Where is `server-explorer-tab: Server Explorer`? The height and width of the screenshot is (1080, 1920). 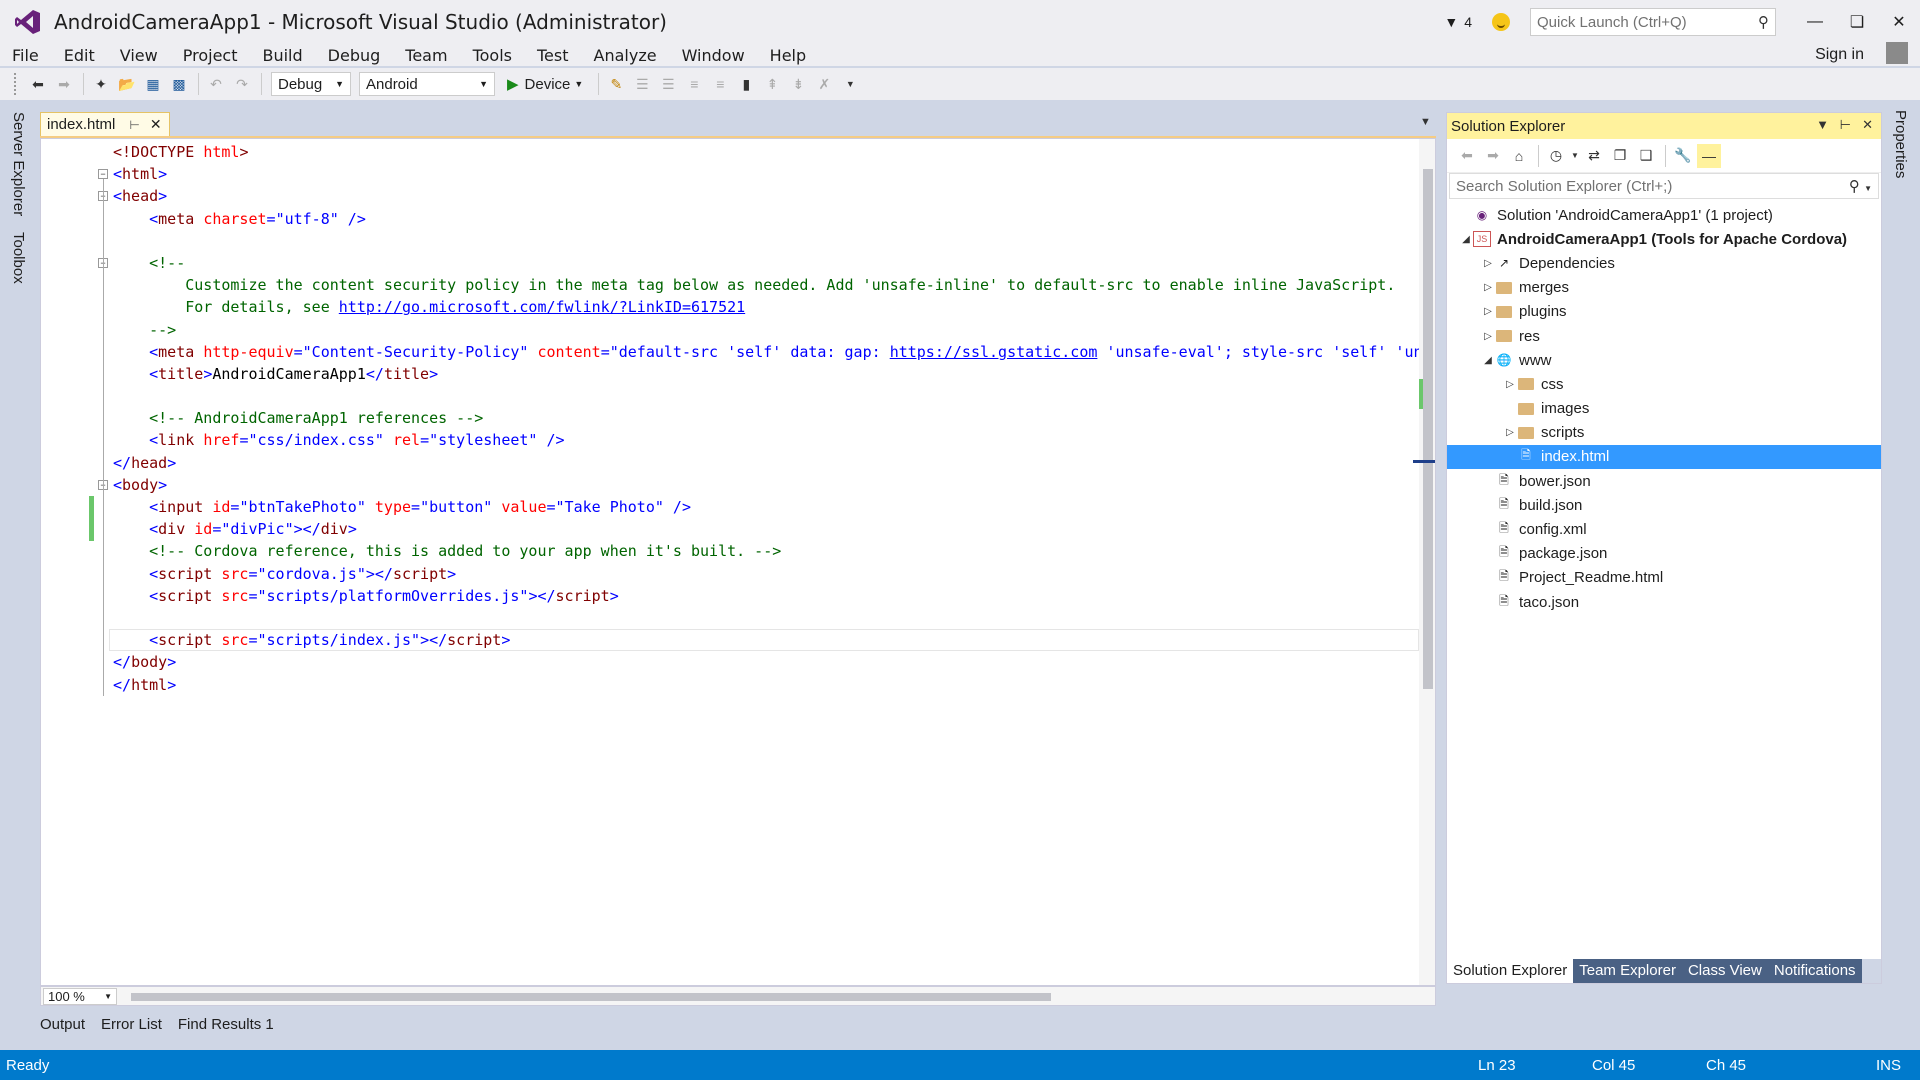 server-explorer-tab: Server Explorer is located at coordinates (18, 164).